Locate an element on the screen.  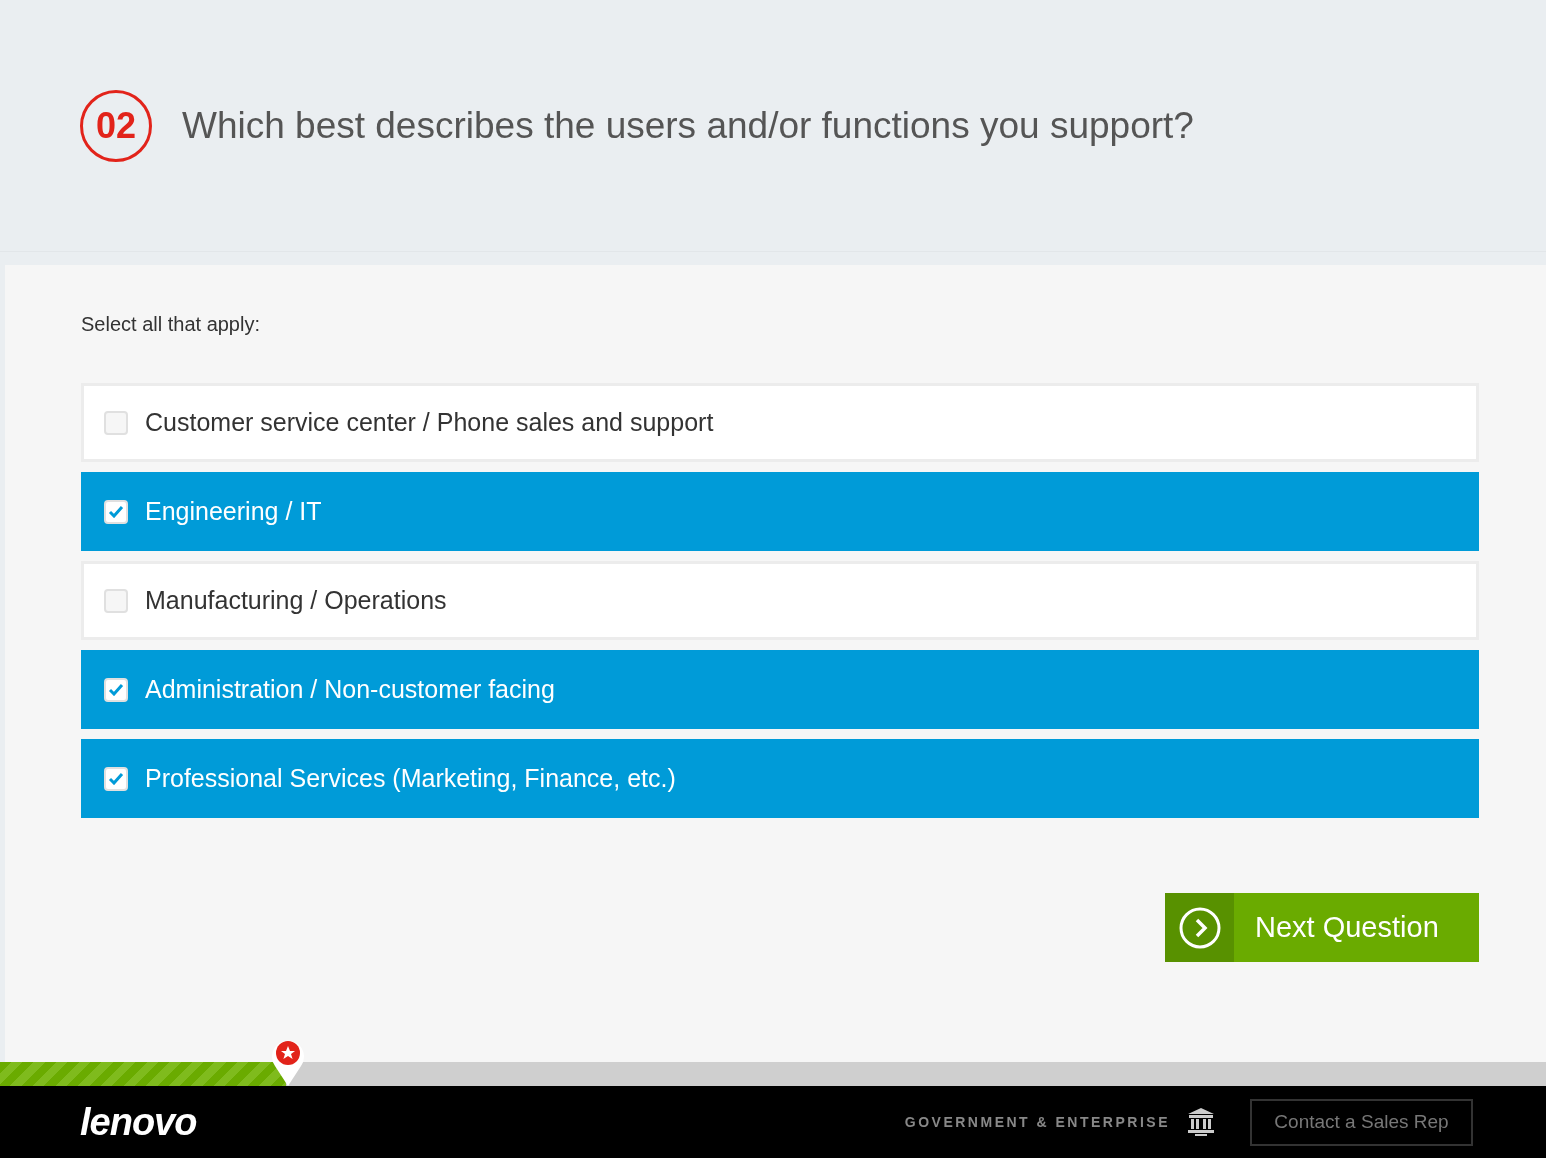
contact-sales-button: Contact a Sales Rep is located at coordinates (1361, 1122).